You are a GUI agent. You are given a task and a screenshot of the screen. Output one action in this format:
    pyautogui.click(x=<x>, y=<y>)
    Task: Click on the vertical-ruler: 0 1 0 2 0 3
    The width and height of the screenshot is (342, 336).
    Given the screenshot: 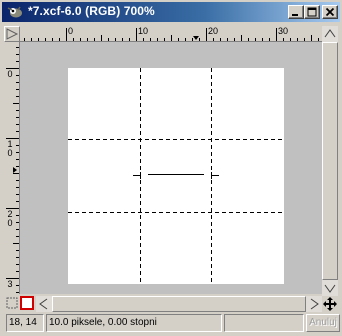 What is the action you would take?
    pyautogui.click(x=12, y=168)
    